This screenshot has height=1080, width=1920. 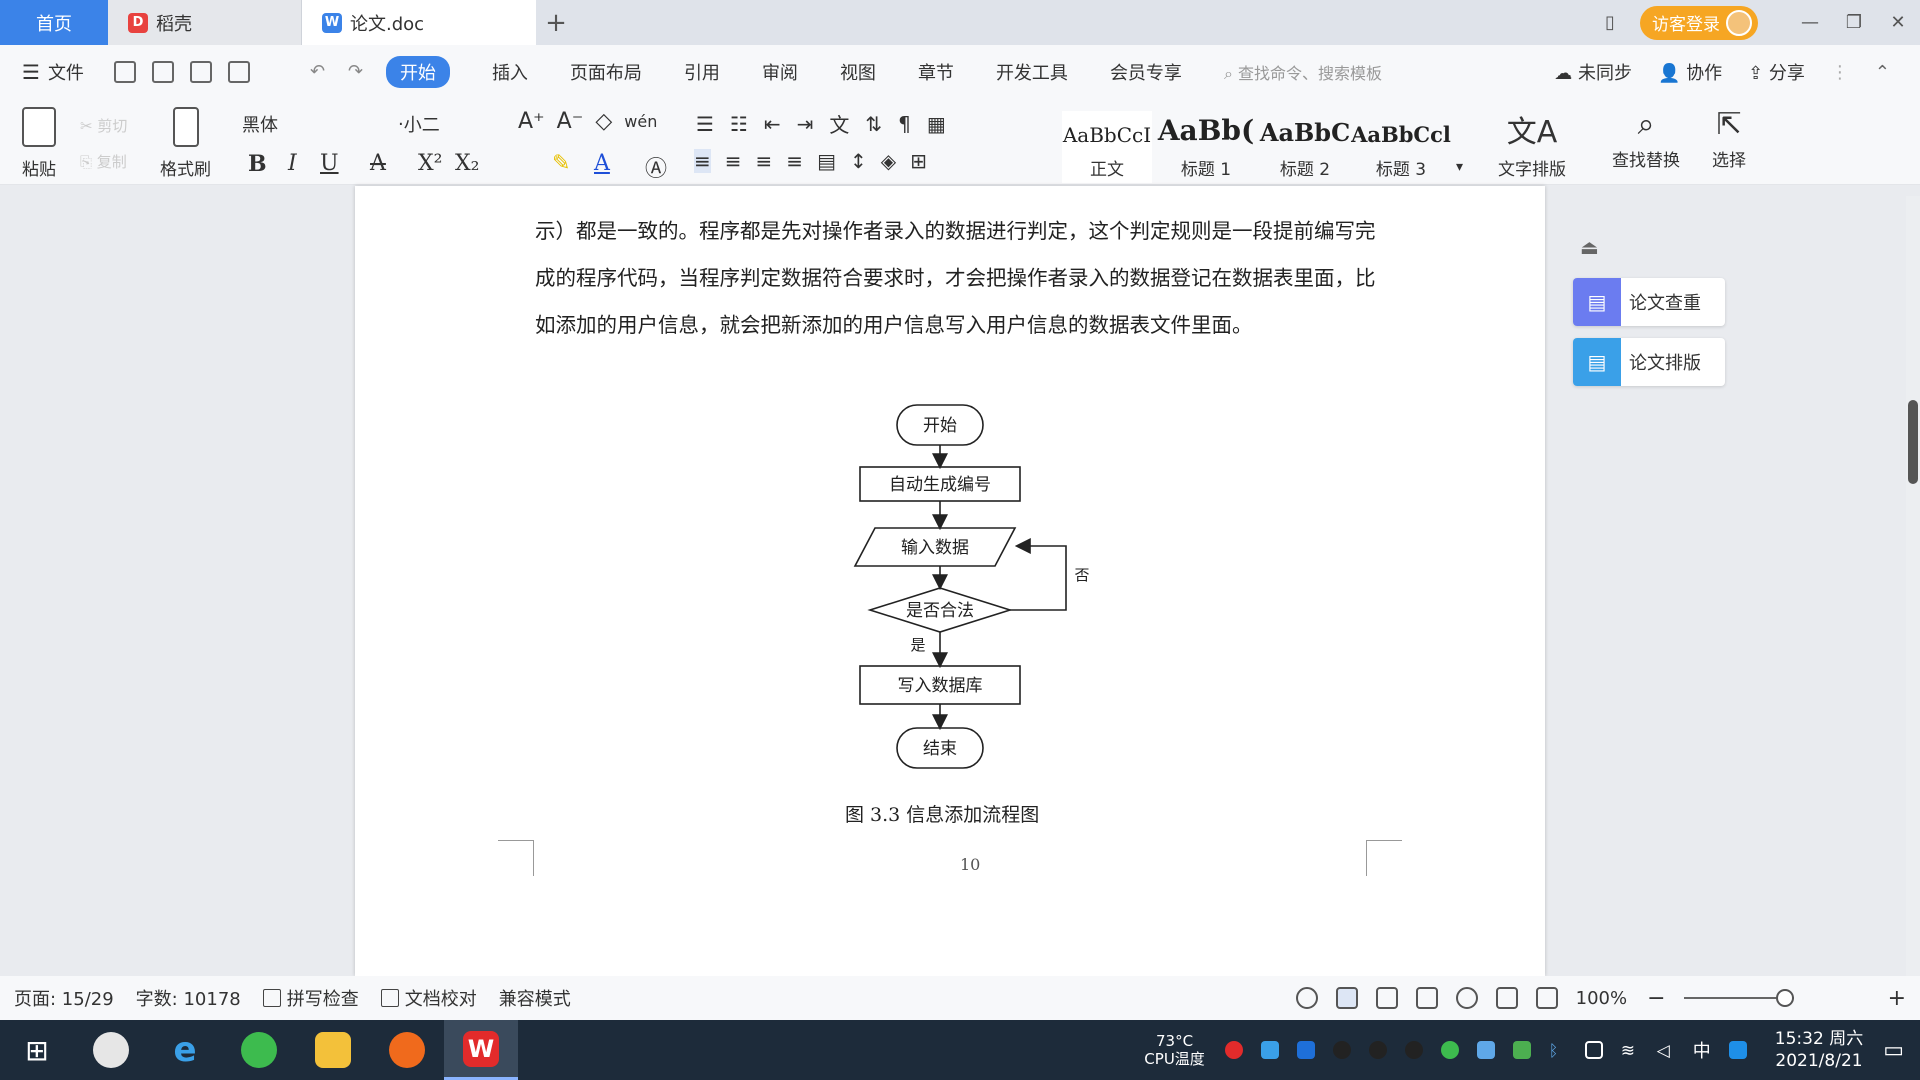 What do you see at coordinates (1506, 998) in the screenshot?
I see `write-mode-icon` at bounding box center [1506, 998].